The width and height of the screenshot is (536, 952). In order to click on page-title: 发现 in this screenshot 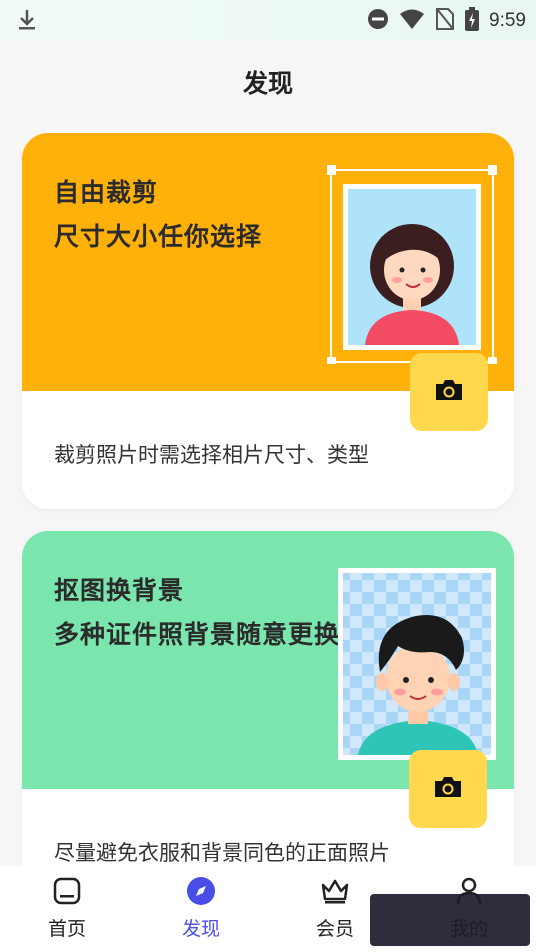, I will do `click(267, 83)`.